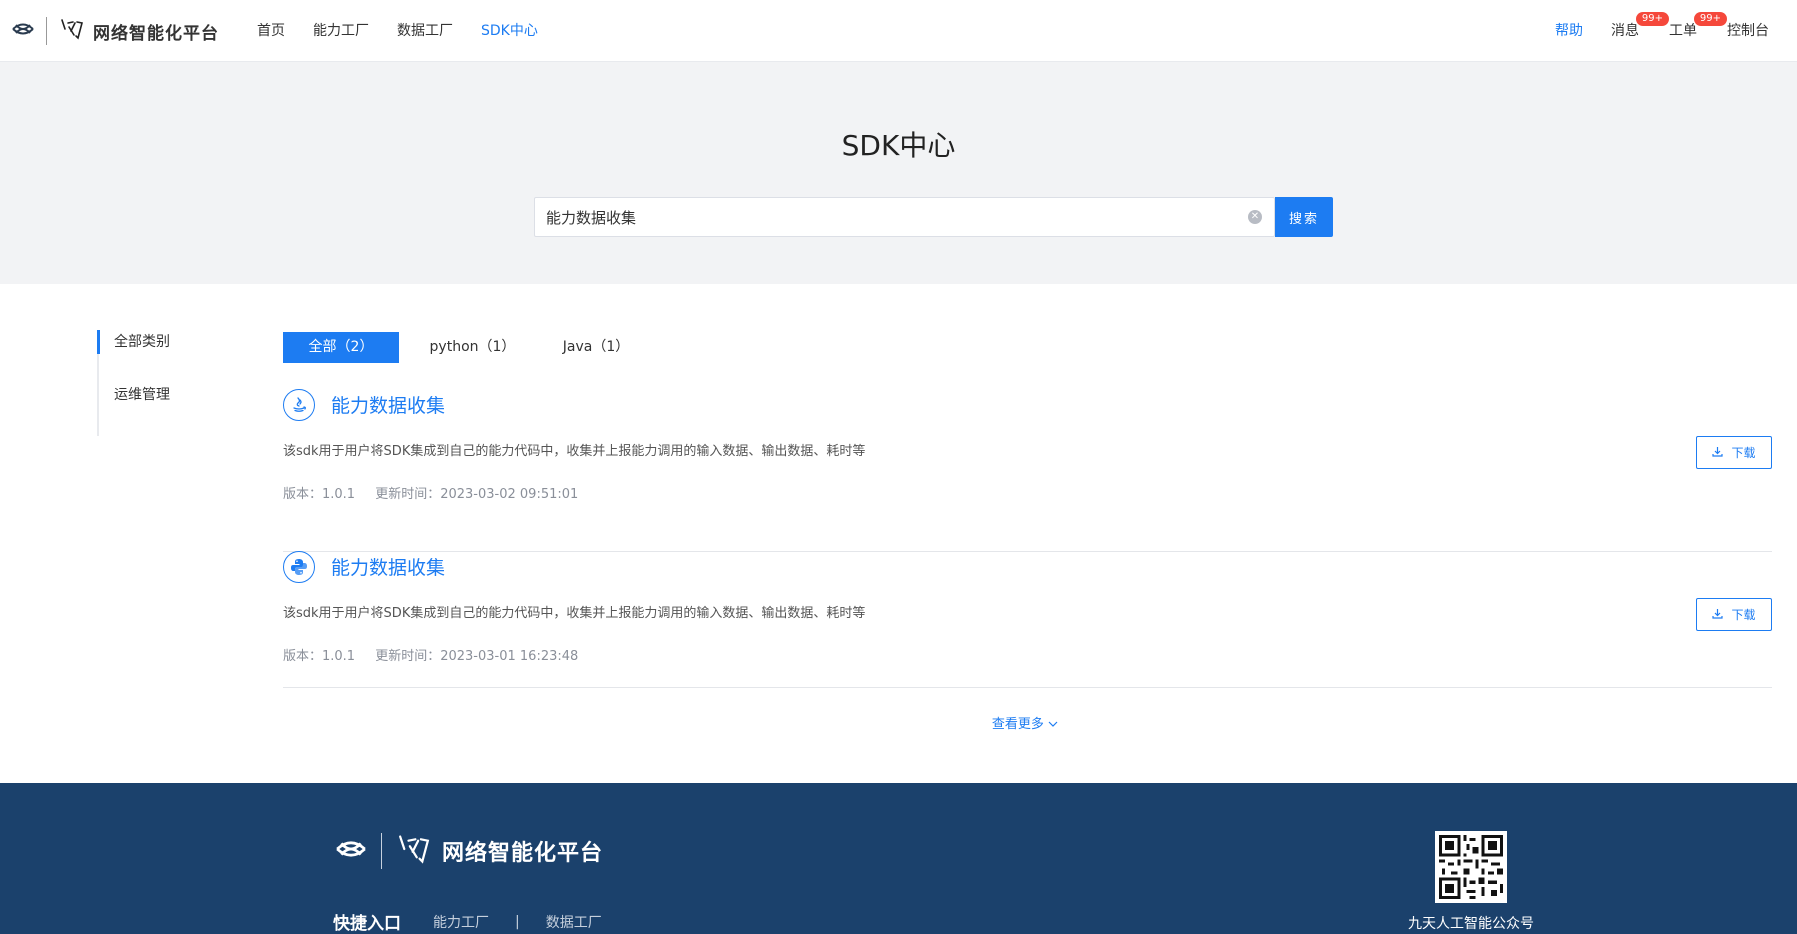 This screenshot has height=934, width=1797. Describe the element at coordinates (1625, 31) in the screenshot. I see `messages-label: 消息` at that location.